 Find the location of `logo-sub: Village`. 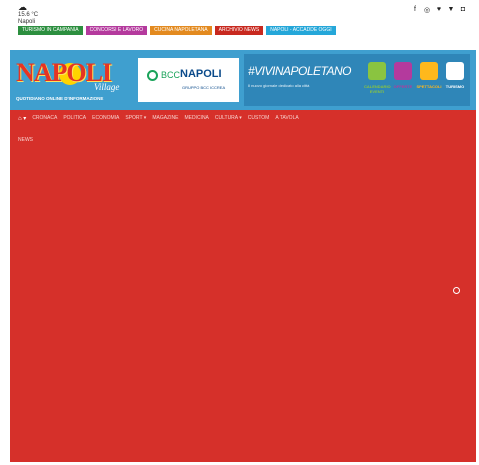

logo-sub: Village is located at coordinates (107, 87).